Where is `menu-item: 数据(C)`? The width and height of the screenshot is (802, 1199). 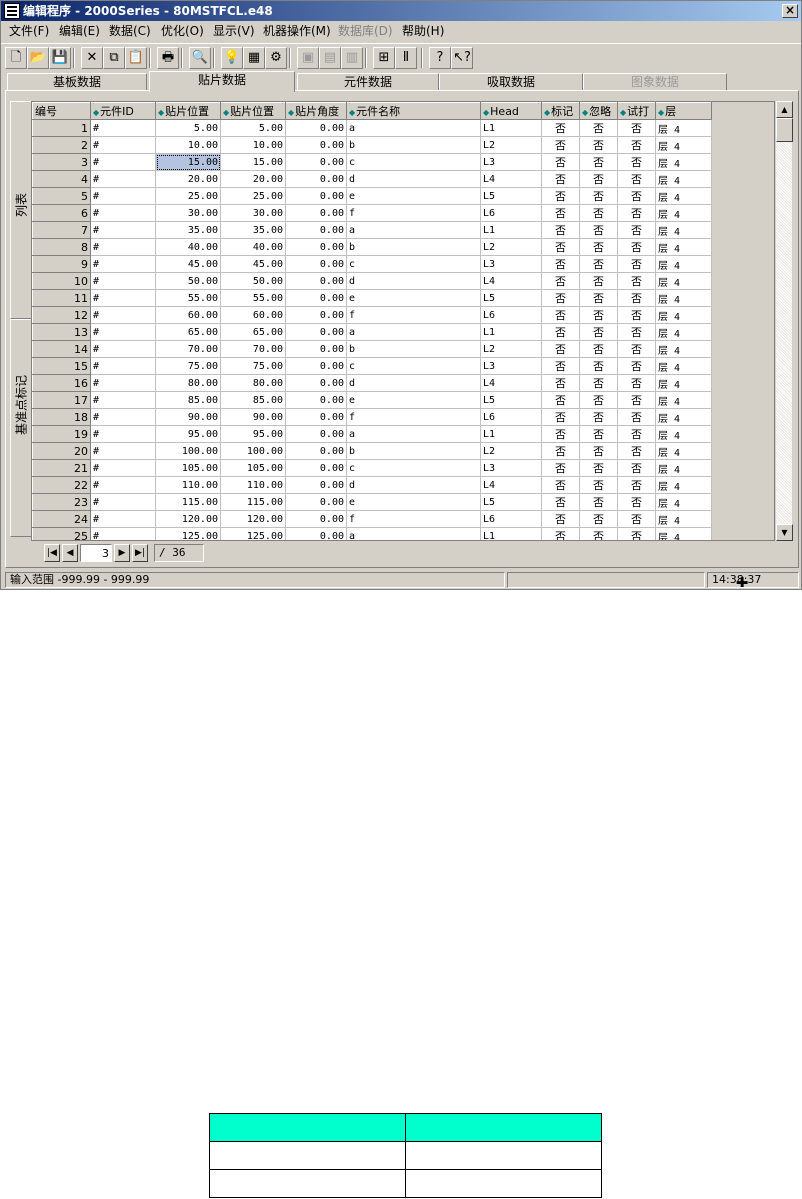 menu-item: 数据(C) is located at coordinates (130, 31).